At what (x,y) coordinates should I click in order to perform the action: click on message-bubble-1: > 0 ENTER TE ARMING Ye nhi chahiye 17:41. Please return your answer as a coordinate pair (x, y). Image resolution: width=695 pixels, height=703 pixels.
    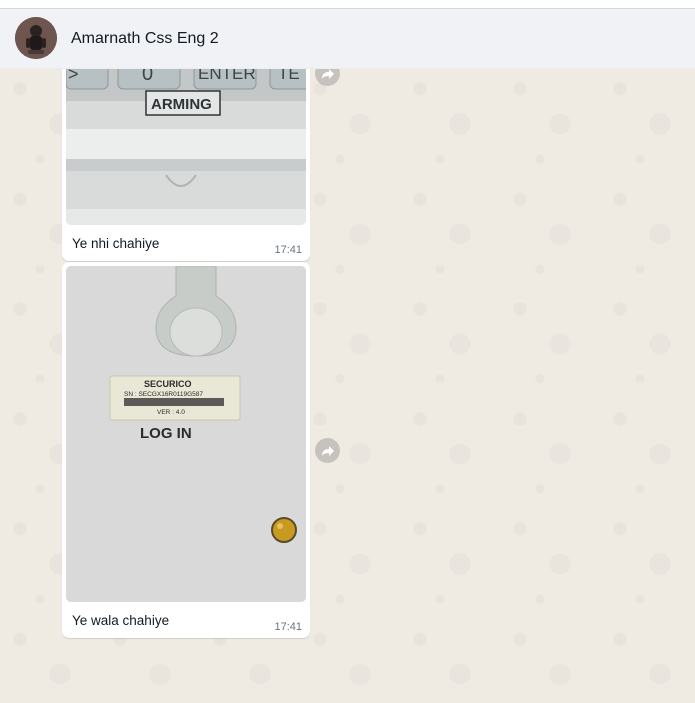
    Looking at the image, I should click on (186, 165).